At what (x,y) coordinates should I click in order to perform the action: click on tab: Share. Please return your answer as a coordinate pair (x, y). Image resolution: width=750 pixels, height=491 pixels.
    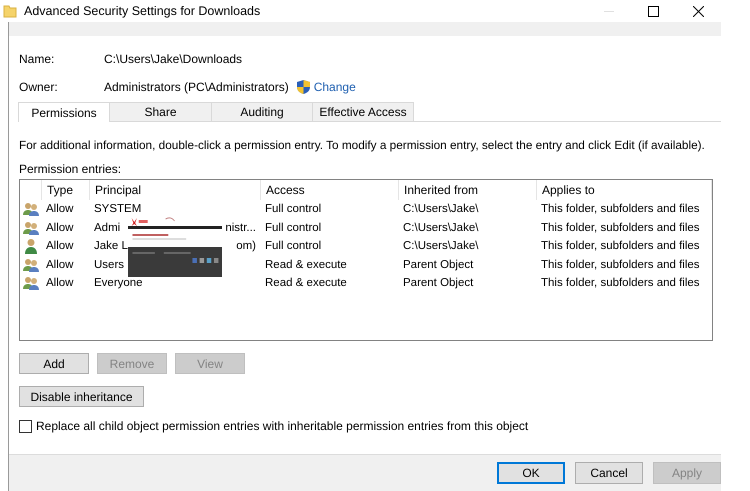
    Looking at the image, I should click on (160, 111).